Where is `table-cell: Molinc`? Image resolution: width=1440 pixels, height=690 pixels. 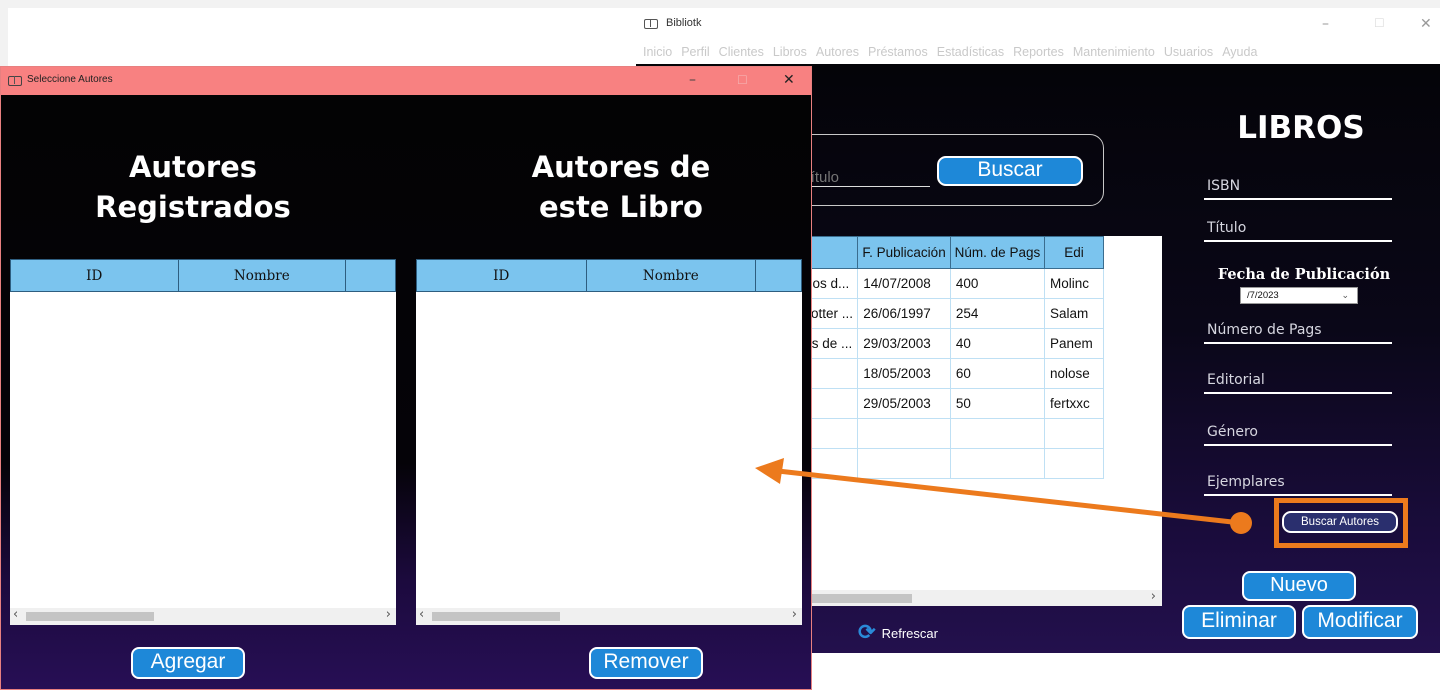 table-cell: Molinc is located at coordinates (1074, 283).